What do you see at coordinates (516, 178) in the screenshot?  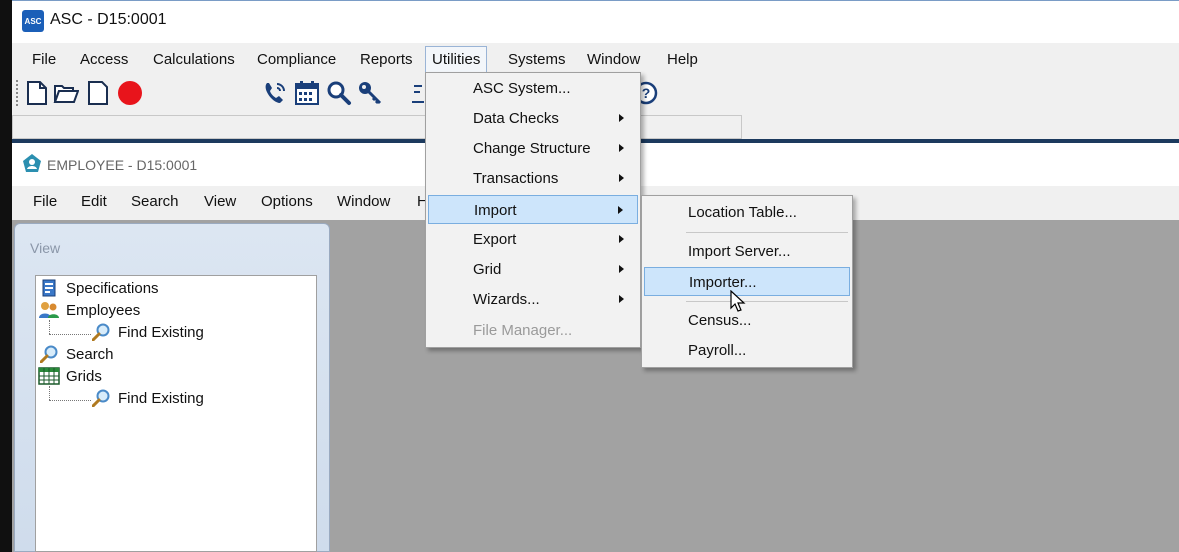 I see `menu-item-label: Transactions` at bounding box center [516, 178].